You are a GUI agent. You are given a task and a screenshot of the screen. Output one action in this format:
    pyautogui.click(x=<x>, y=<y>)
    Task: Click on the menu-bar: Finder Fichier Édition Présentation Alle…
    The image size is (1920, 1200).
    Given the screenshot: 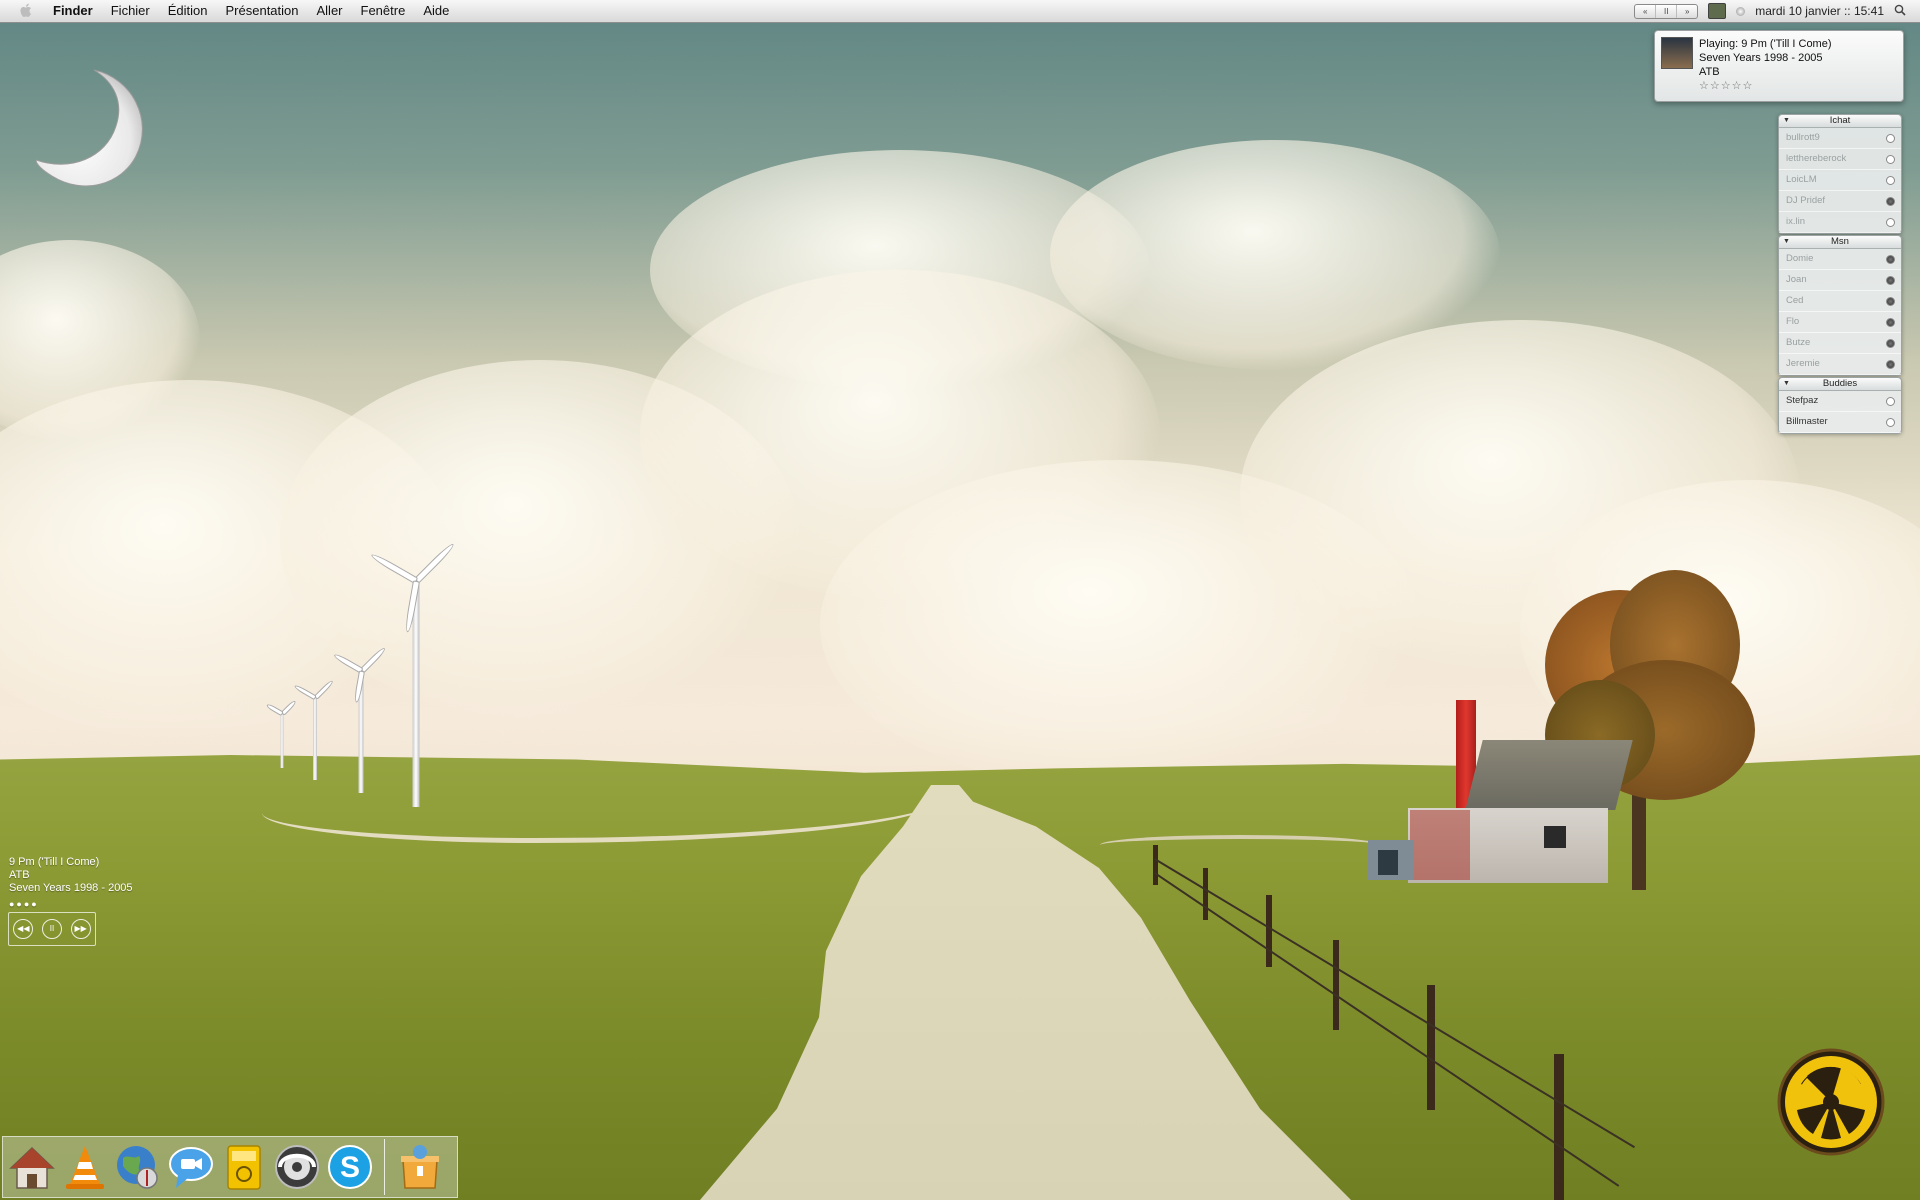 What is the action you would take?
    pyautogui.click(x=960, y=11)
    